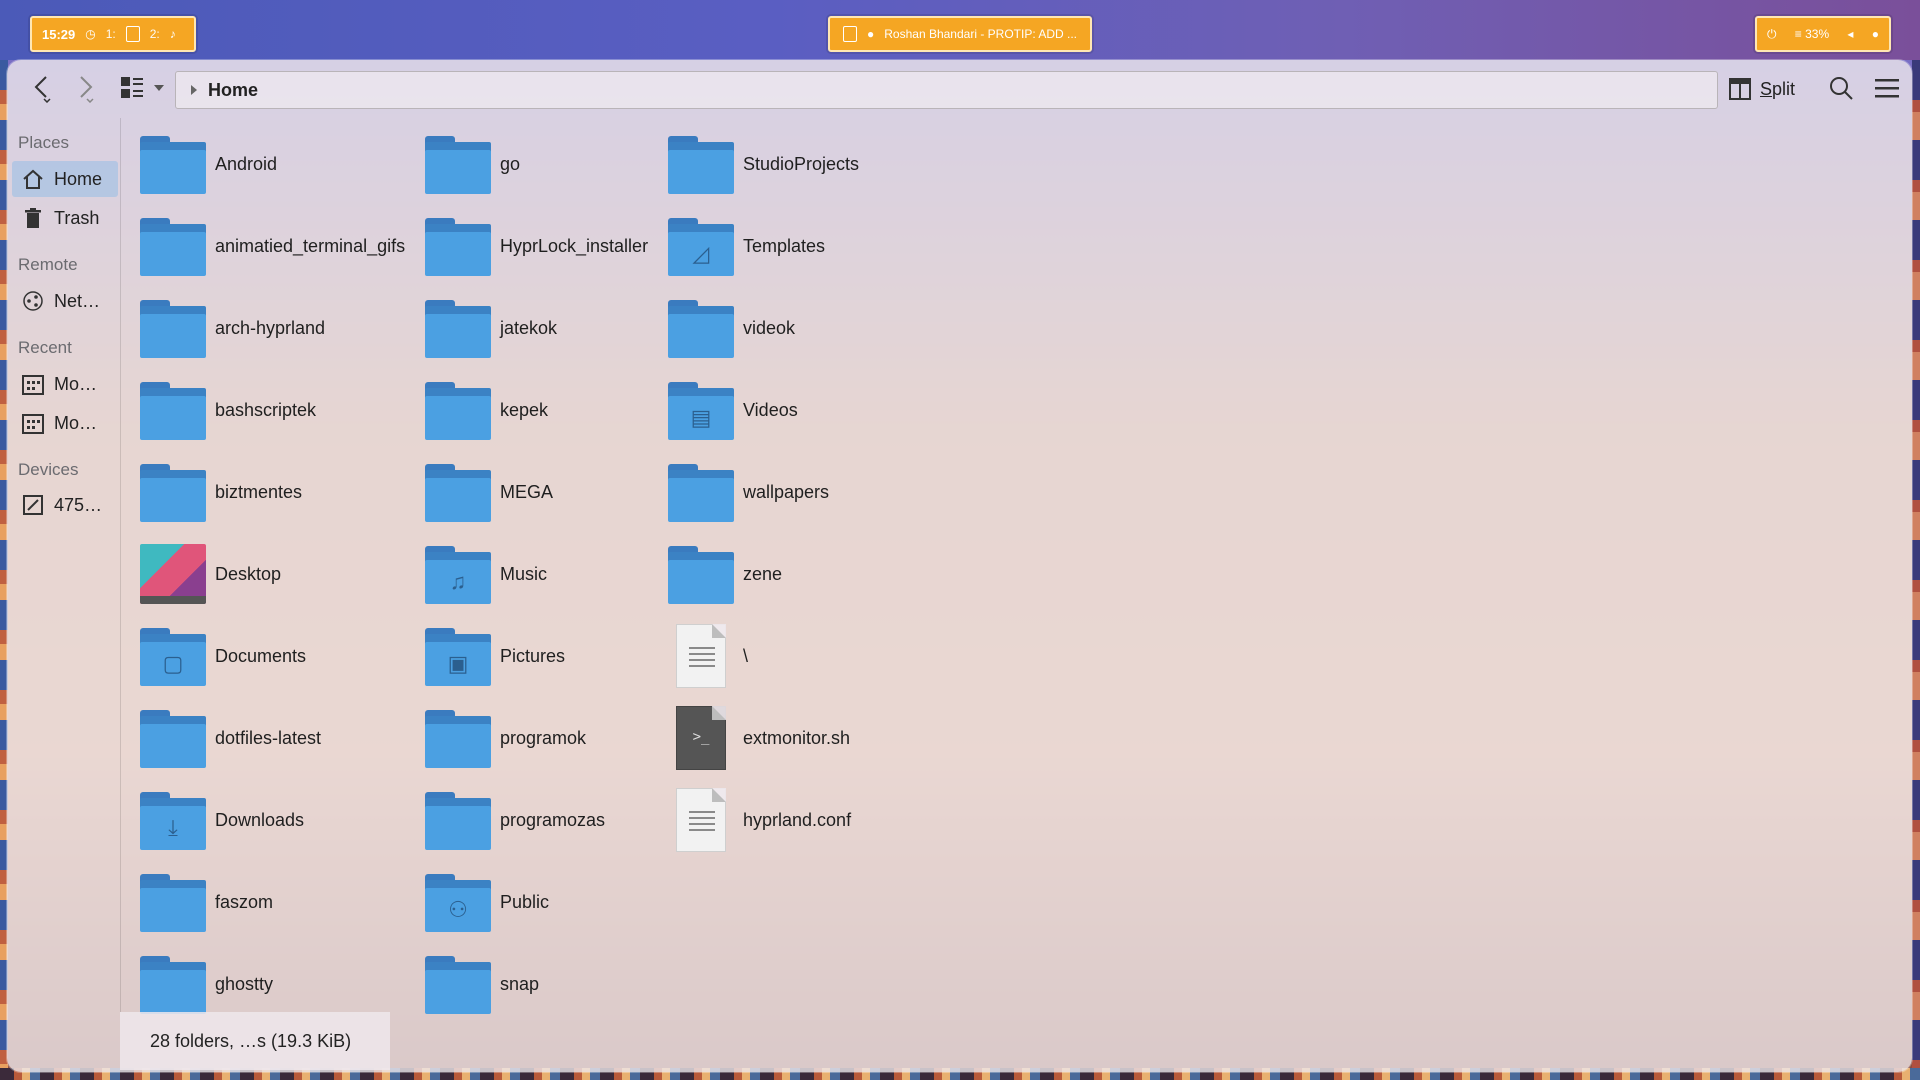  What do you see at coordinates (272, 246) in the screenshot?
I see `file-item: animatied_terminal_gifs` at bounding box center [272, 246].